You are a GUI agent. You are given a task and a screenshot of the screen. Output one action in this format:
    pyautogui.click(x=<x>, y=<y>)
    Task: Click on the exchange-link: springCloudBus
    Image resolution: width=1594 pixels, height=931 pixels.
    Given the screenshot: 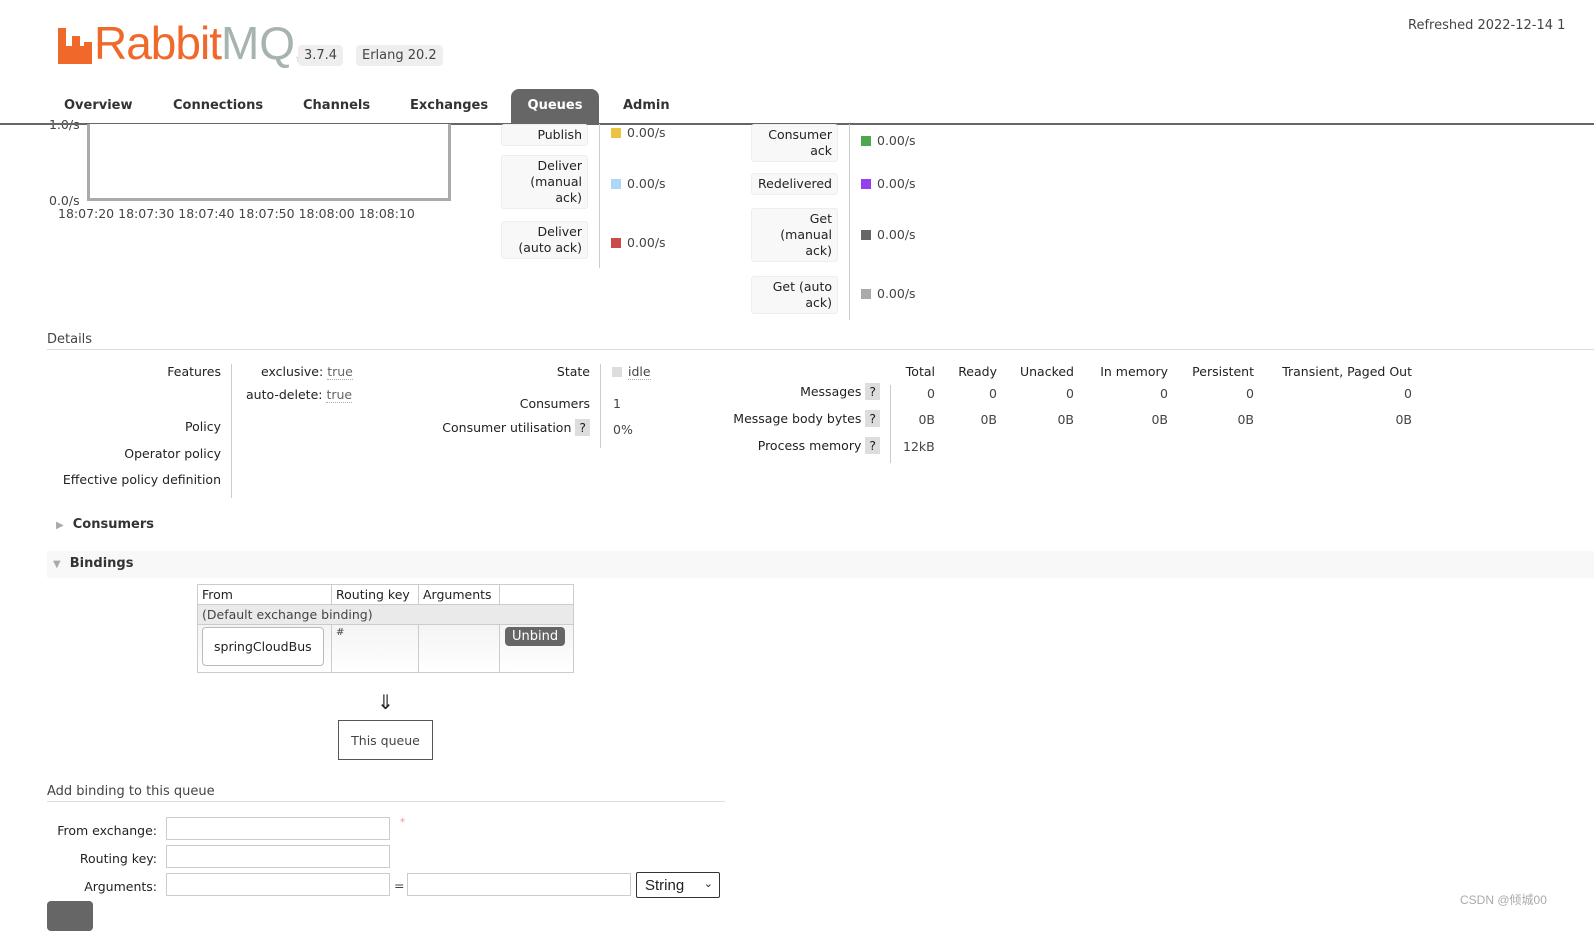 What is the action you would take?
    pyautogui.click(x=263, y=646)
    